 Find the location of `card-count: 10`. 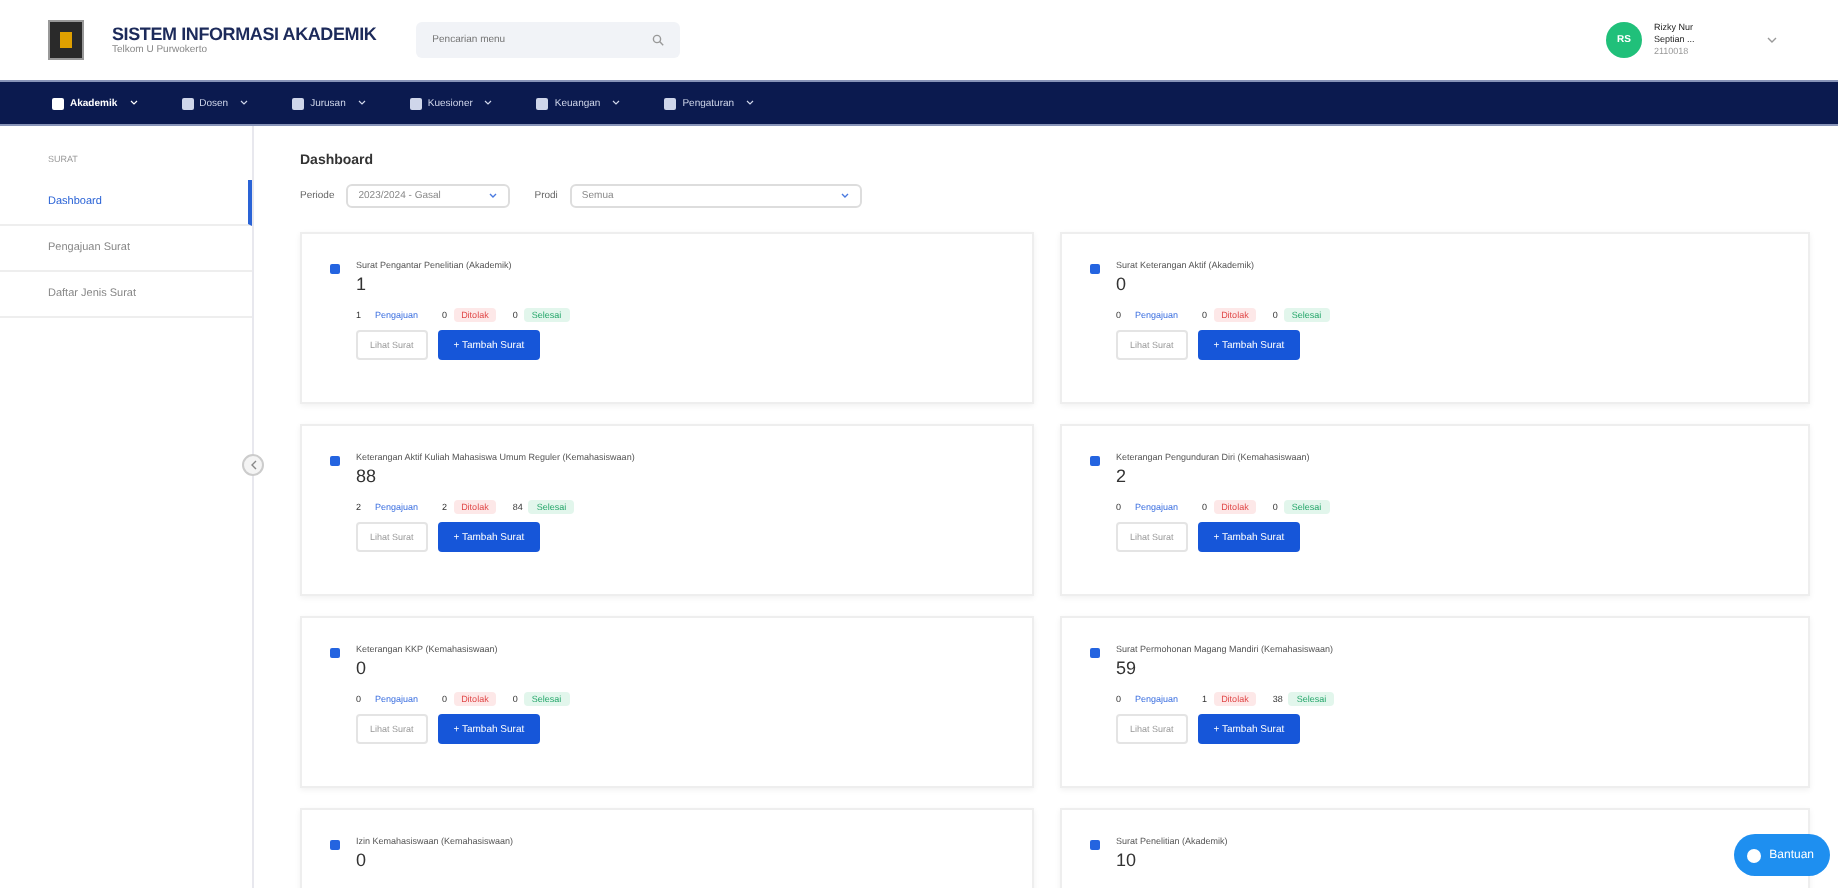

card-count: 10 is located at coordinates (1127, 860).